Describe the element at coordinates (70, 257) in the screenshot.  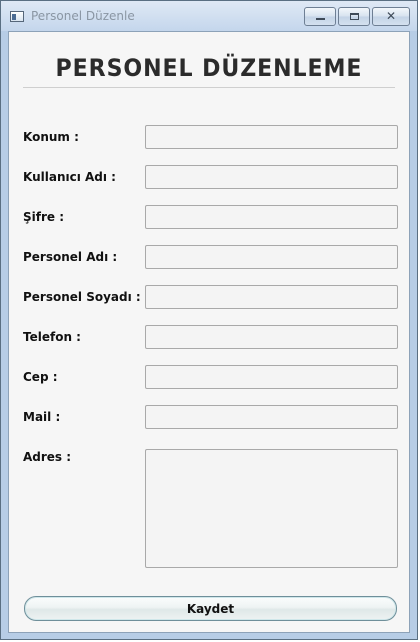
I see `personel-adi-label: Personel Adı :` at that location.